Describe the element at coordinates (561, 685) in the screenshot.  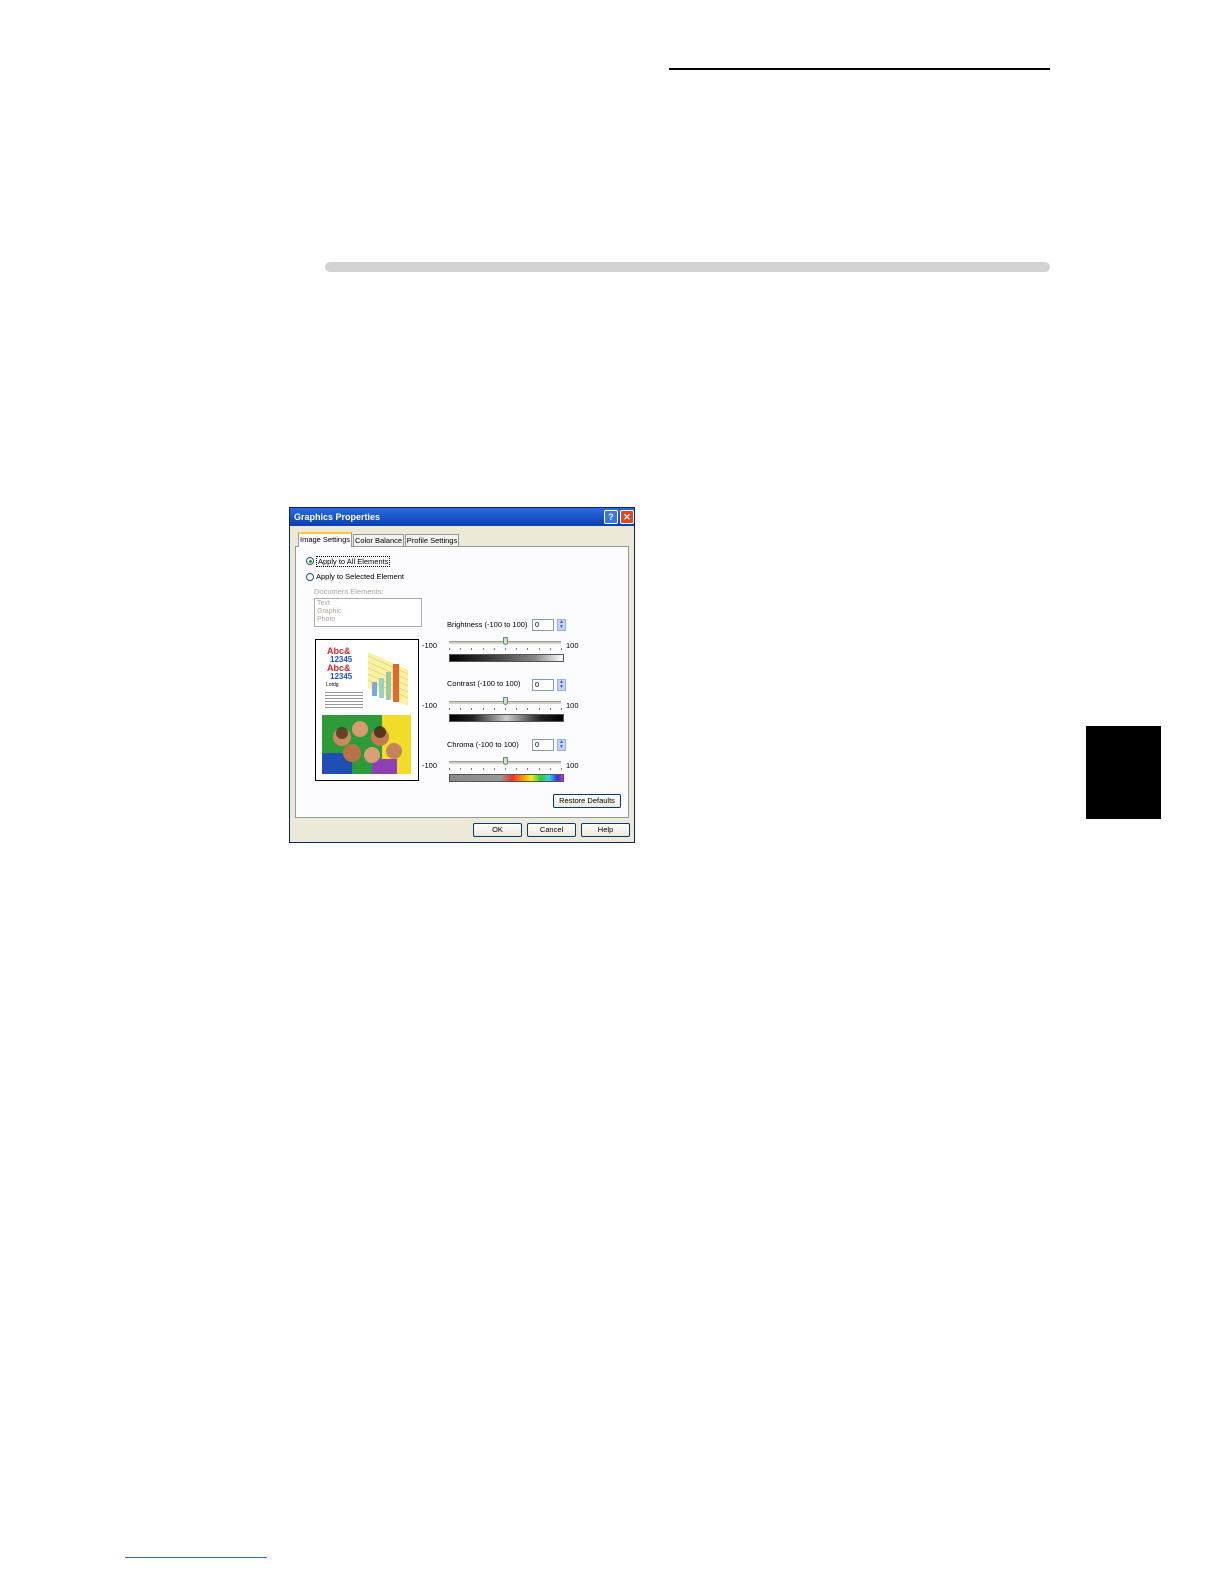
I see `contrast-stepper: ▲ ▼` at that location.